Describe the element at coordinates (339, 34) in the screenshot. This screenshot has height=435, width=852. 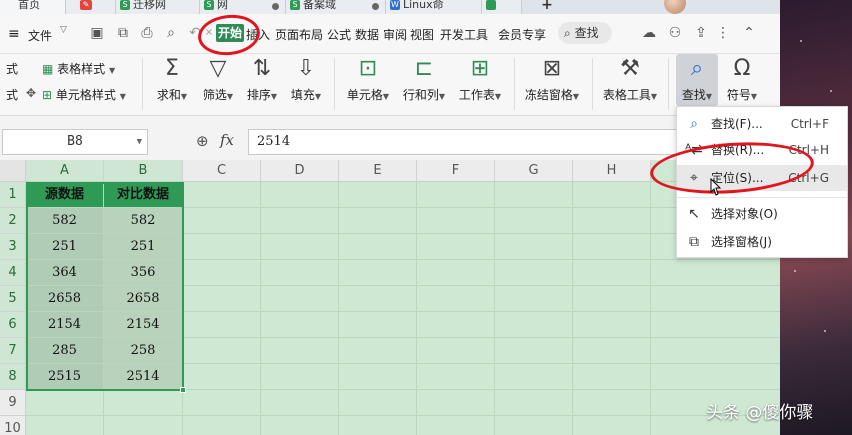
I see `tab-formulas: 公式` at that location.